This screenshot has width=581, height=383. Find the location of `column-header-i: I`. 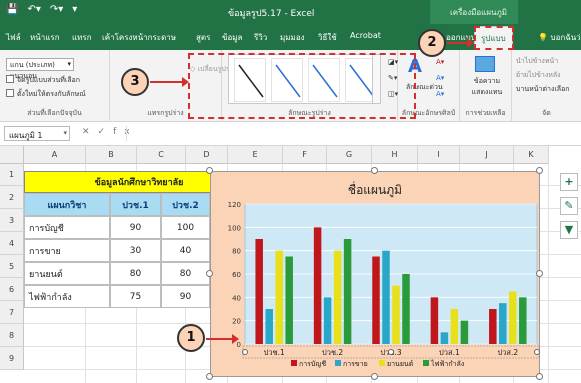

column-header-i: I is located at coordinates (439, 155).